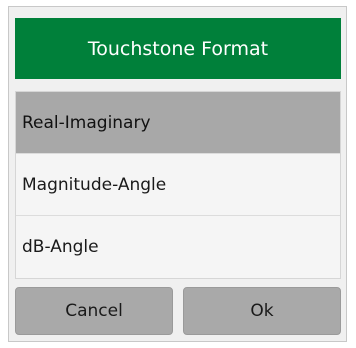 The width and height of the screenshot is (356, 348). I want to click on cancel-button: Cancel, so click(94, 311).